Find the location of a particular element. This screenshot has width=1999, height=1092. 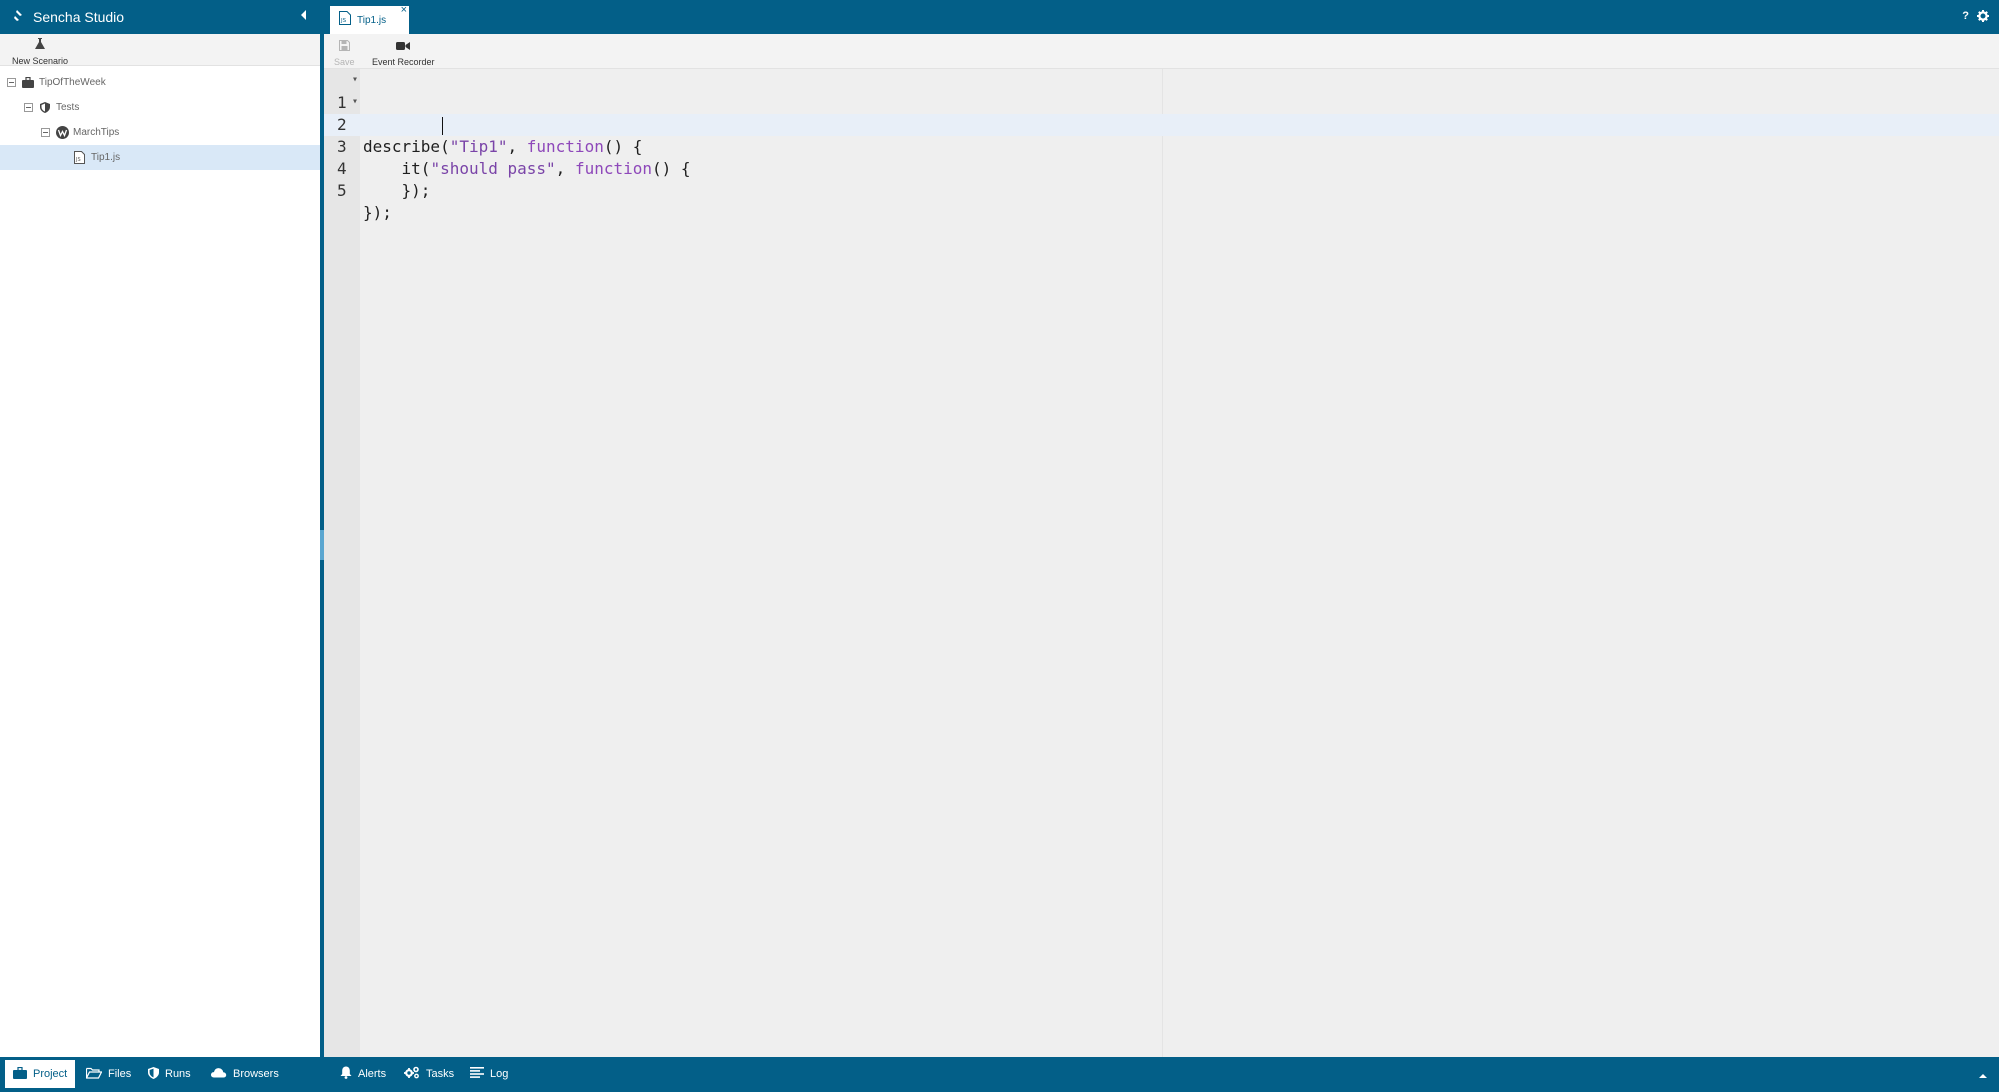

tree-item-label: TipOfTheWeek is located at coordinates (72, 82).